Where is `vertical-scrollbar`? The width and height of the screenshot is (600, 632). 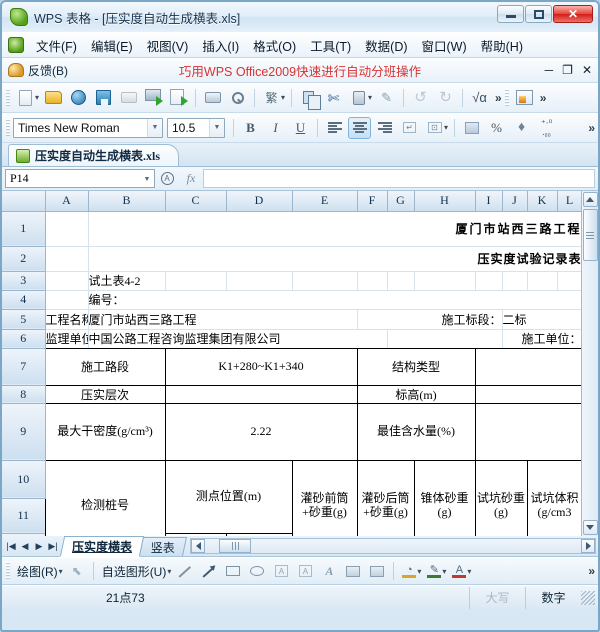 vertical-scrollbar is located at coordinates (589, 363).